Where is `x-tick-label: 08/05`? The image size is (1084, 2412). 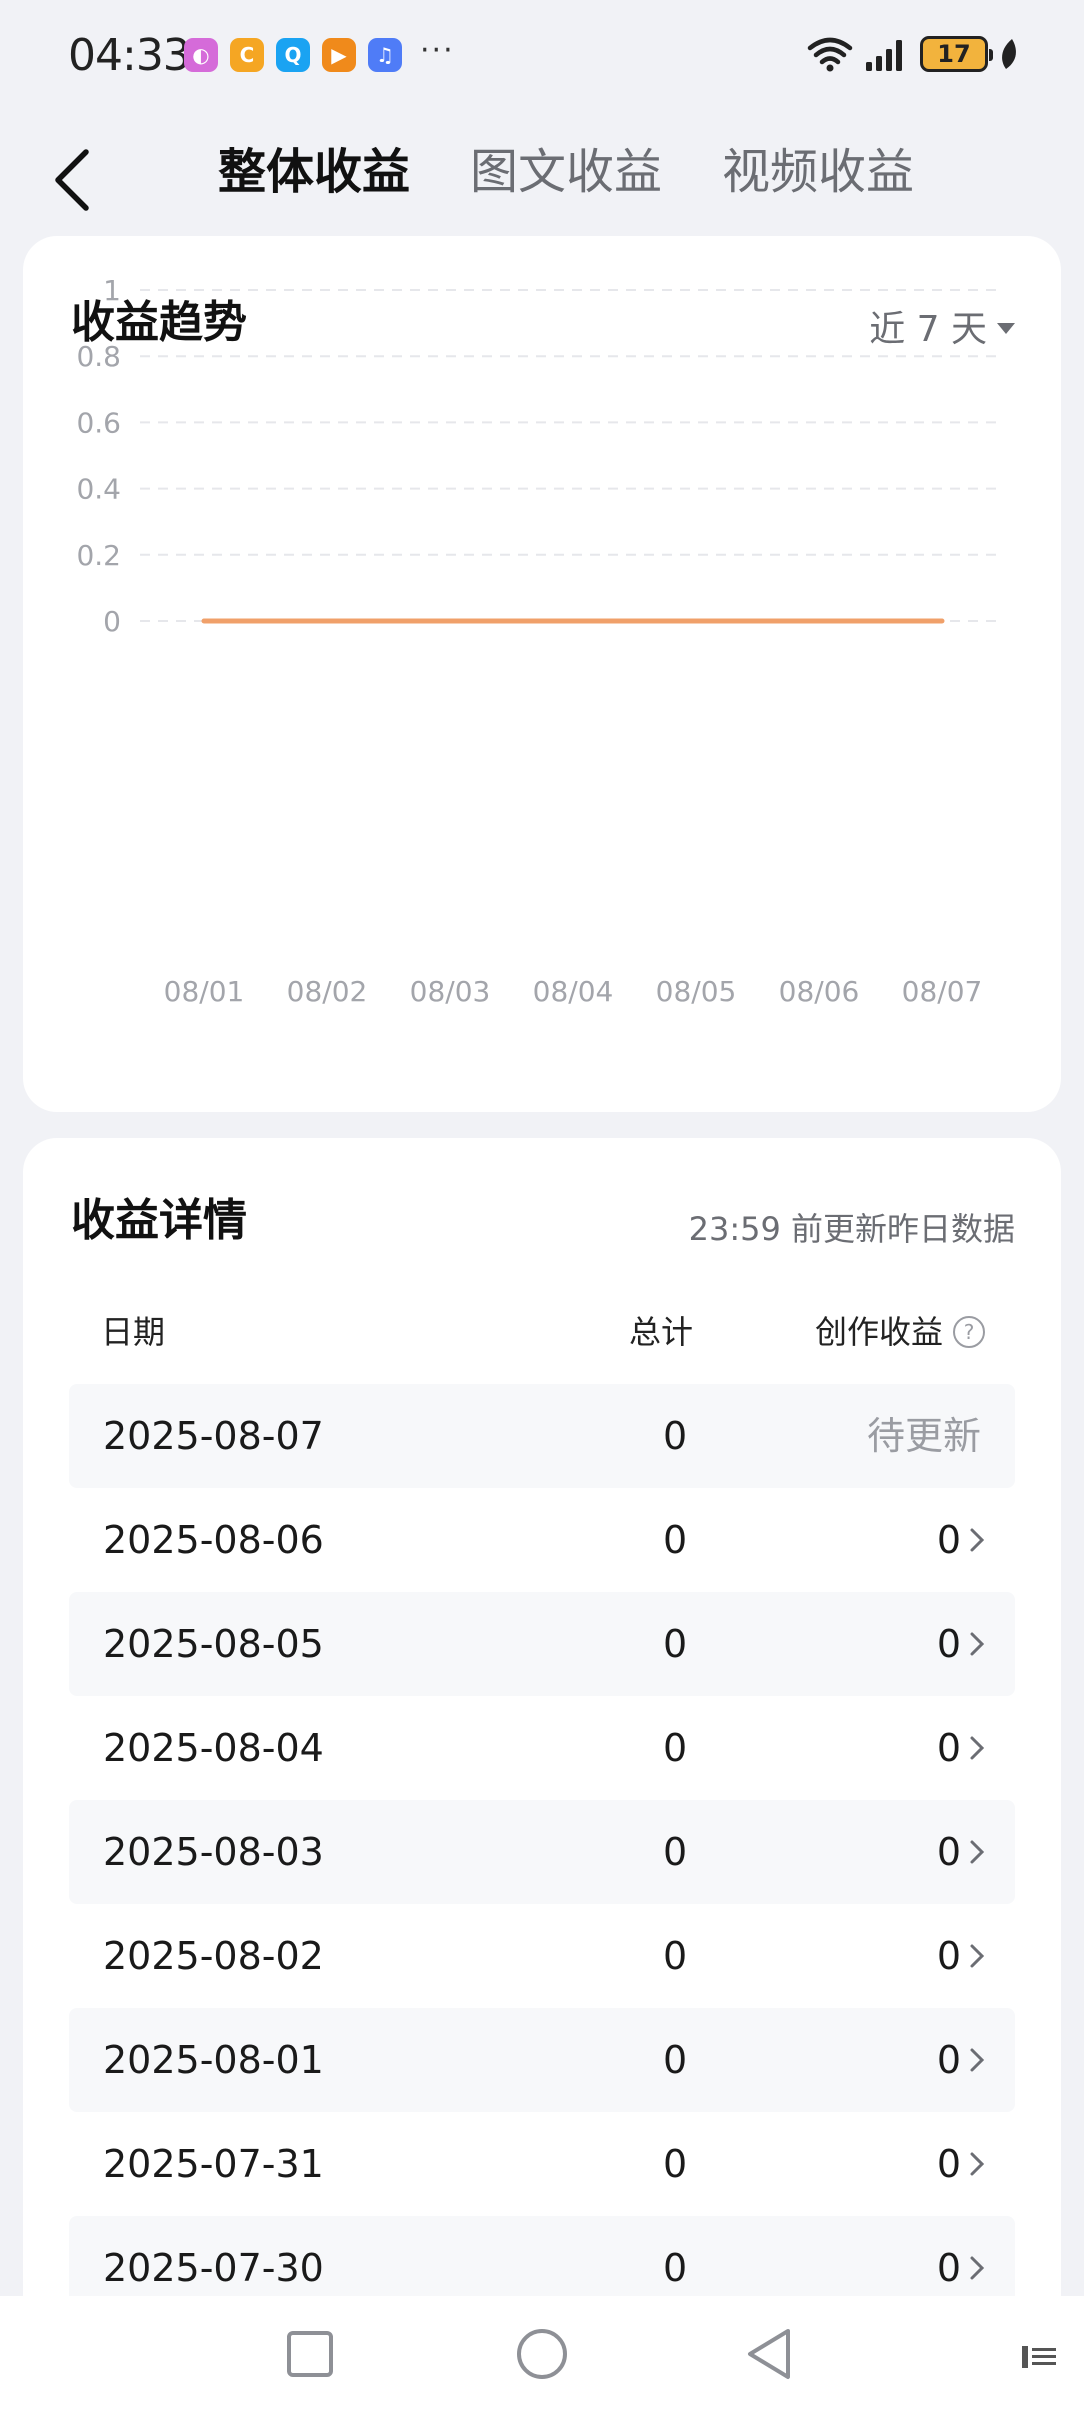 x-tick-label: 08/05 is located at coordinates (696, 991).